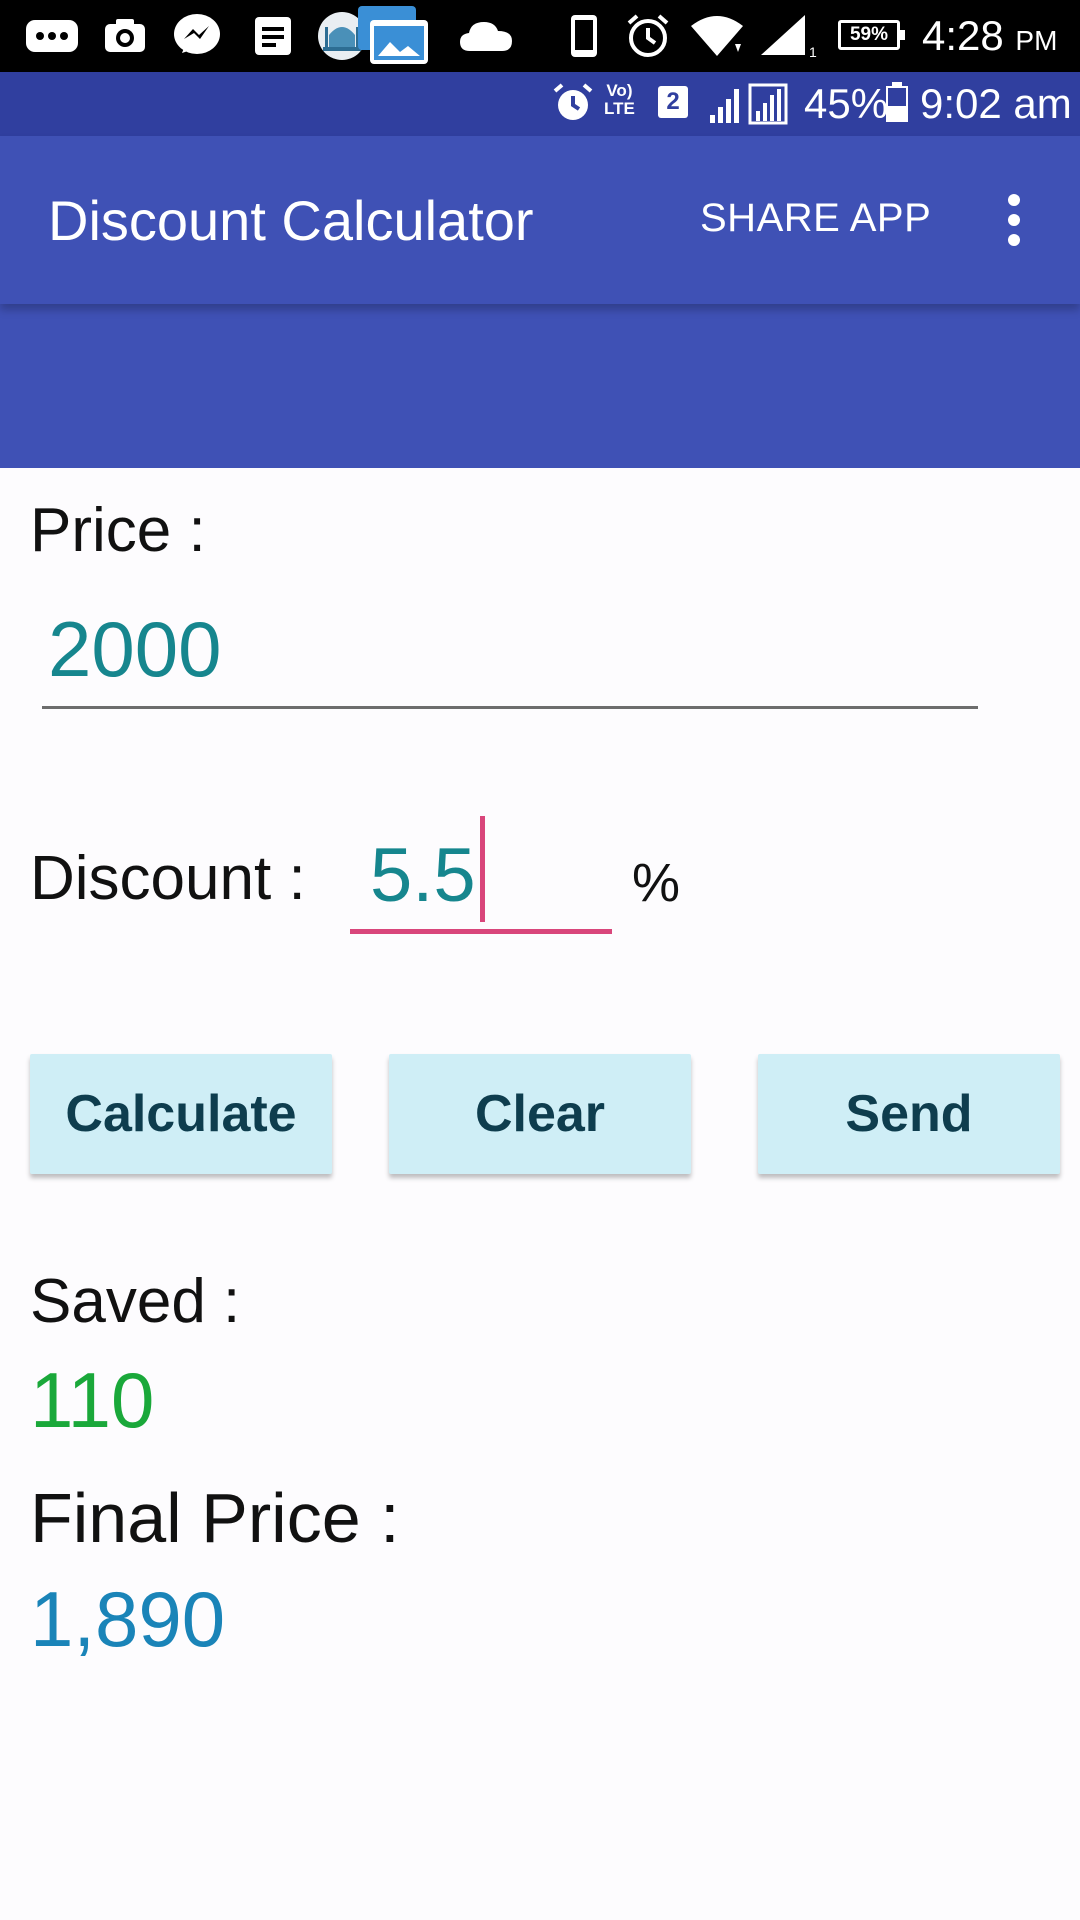 This screenshot has height=1920, width=1080. I want to click on messenger-icon, so click(197, 36).